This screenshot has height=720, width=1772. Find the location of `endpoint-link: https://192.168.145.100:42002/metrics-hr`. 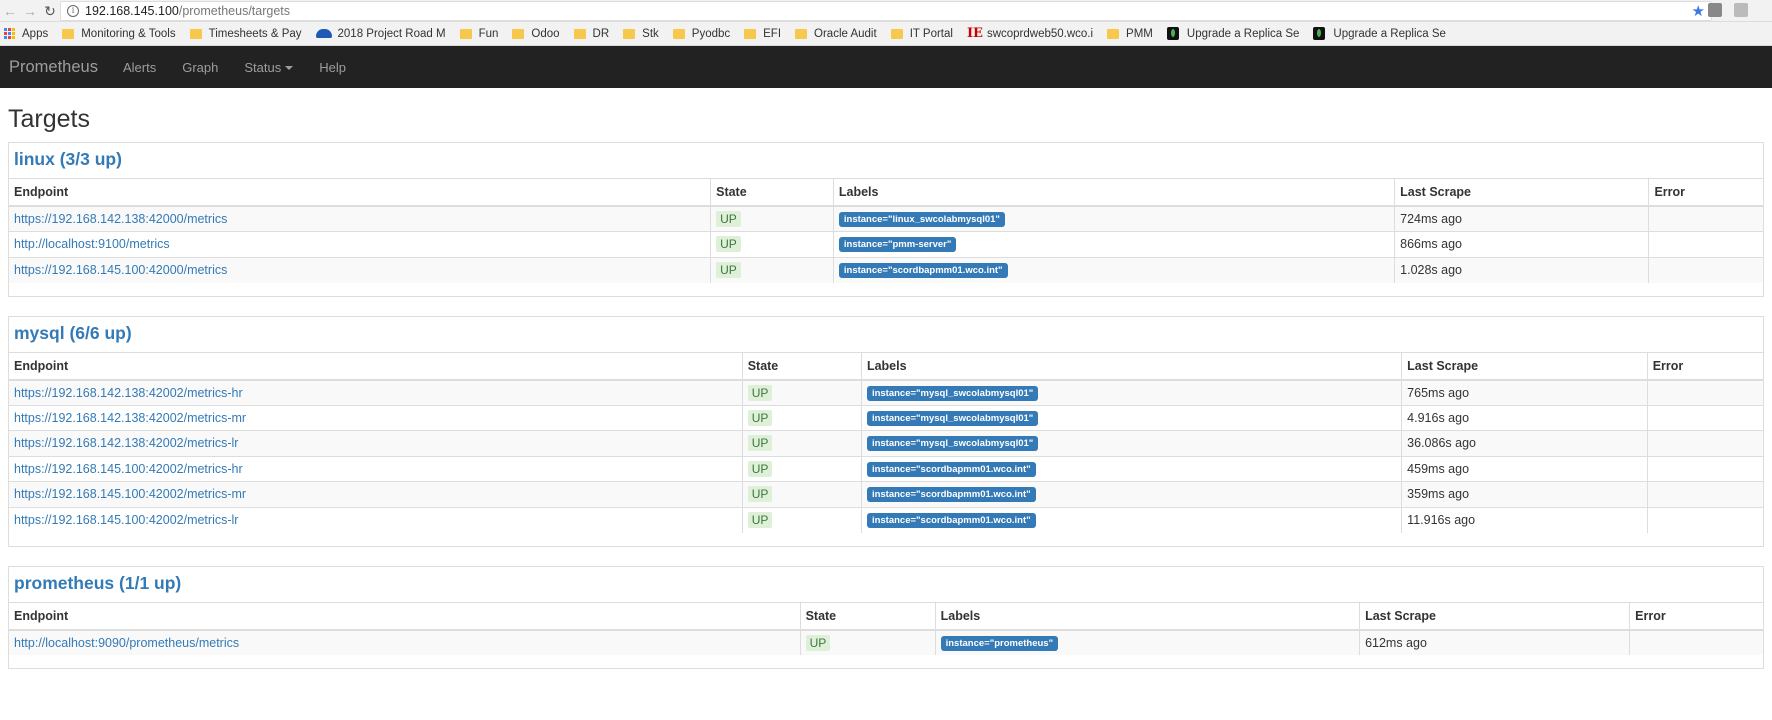

endpoint-link: https://192.168.145.100:42002/metrics-hr is located at coordinates (128, 469).